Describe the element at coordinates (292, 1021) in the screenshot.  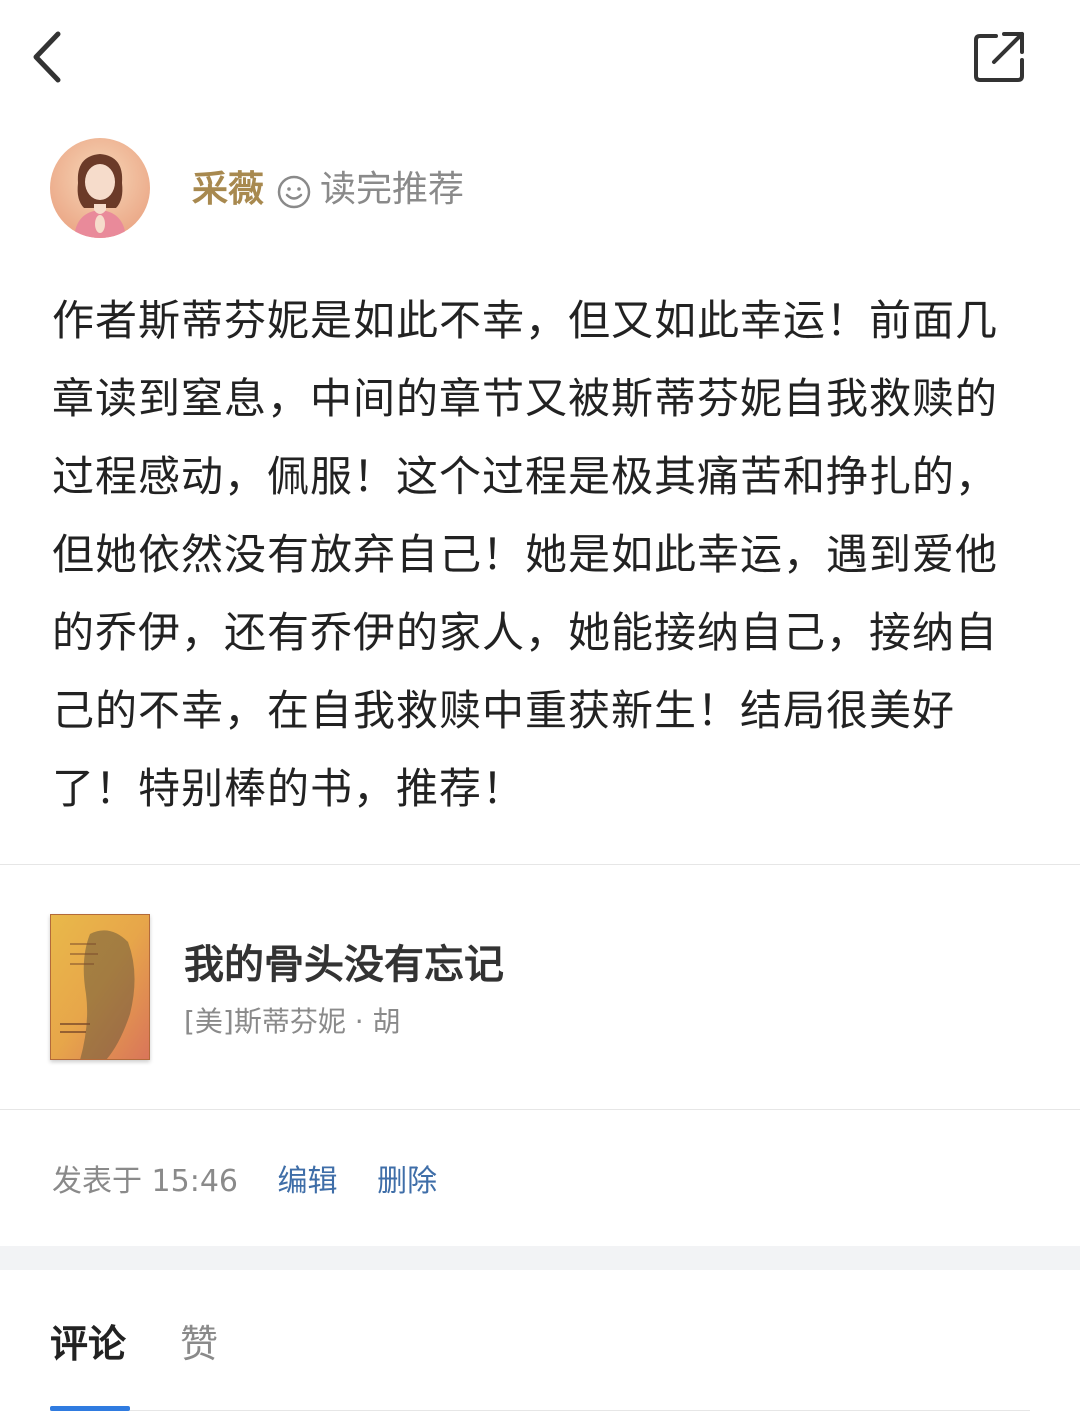
I see `book-author: [美]斯蒂芬妮 · 胡` at that location.